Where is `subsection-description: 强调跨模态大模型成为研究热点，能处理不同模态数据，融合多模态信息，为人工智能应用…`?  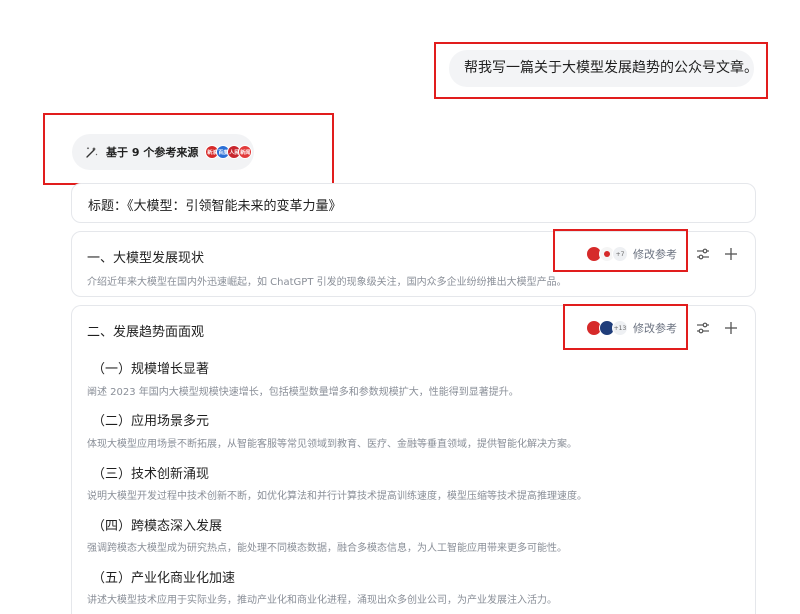
subsection-description: 强调跨模态大模型成为研究热点，能处理不同模态数据，融合多模态信息，为人工智能应用… is located at coordinates (327, 548).